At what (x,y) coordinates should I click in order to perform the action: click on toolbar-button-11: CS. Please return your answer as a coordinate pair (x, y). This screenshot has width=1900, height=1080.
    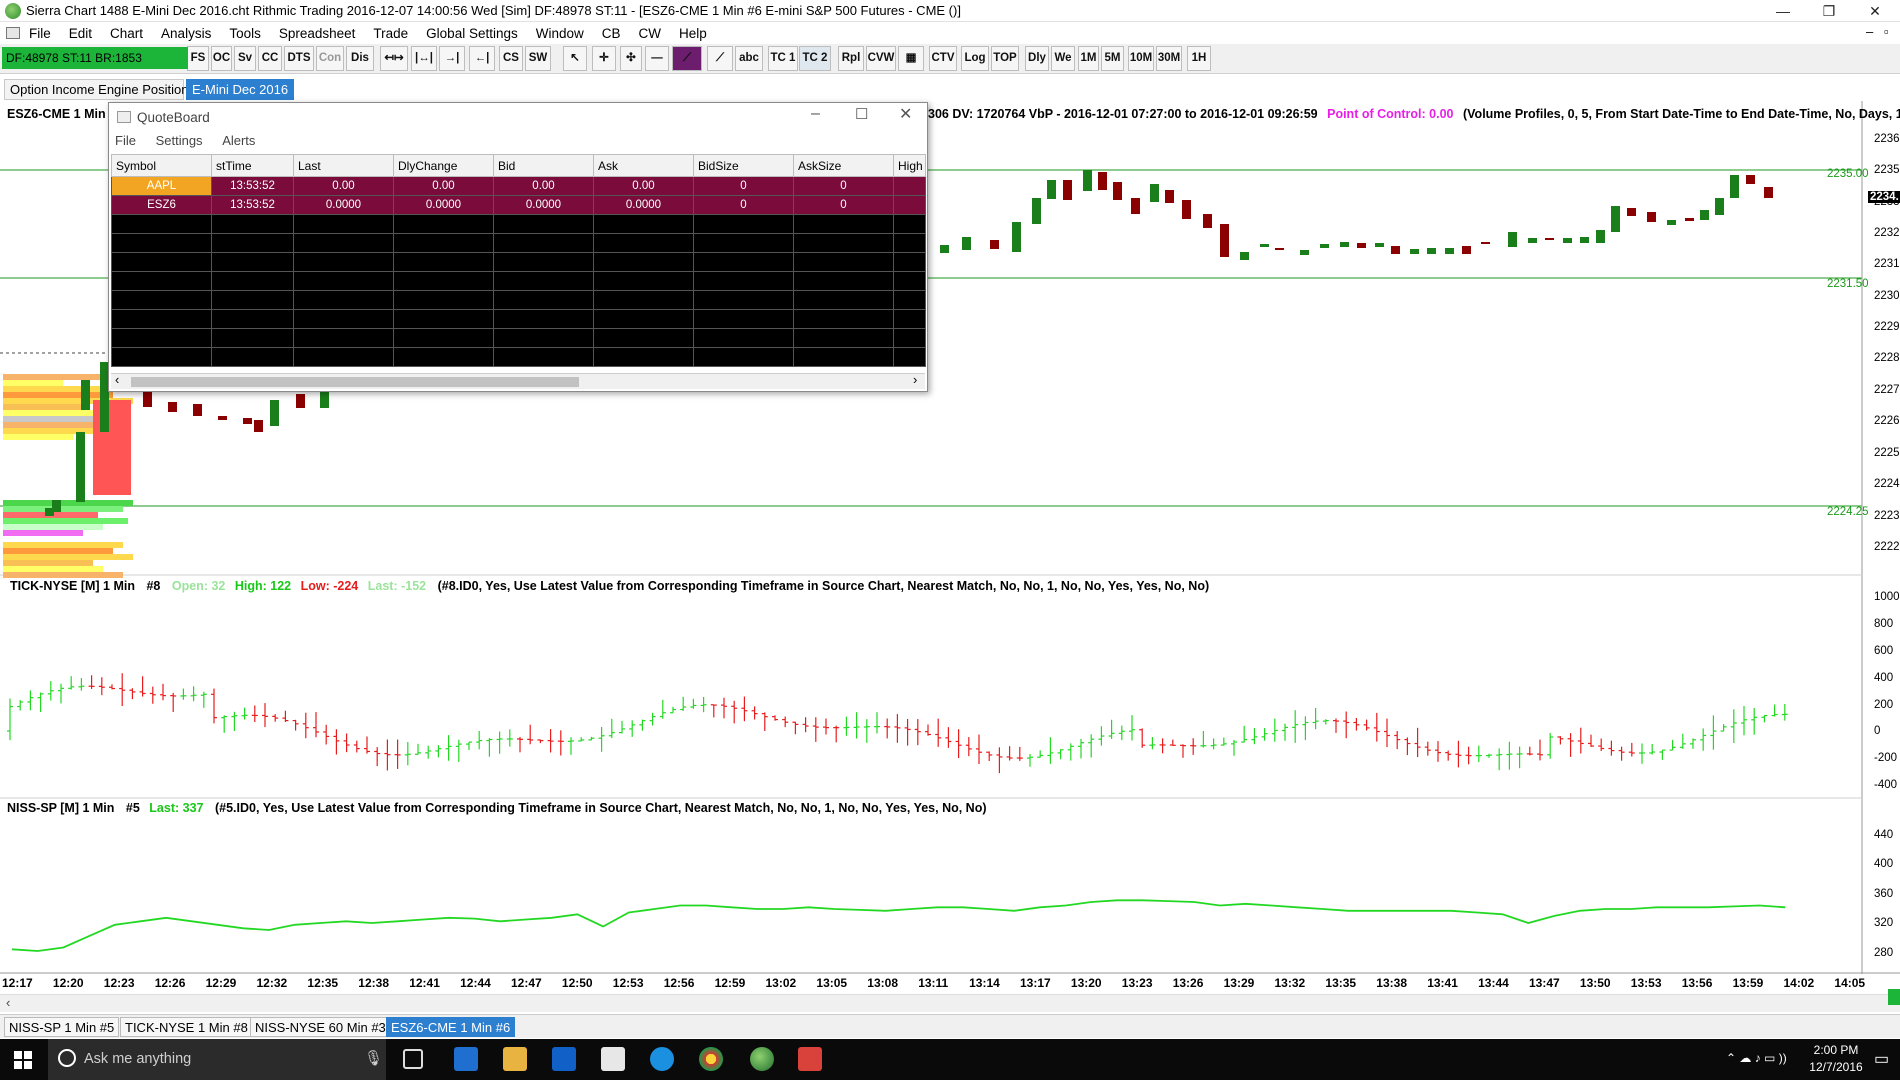
    Looking at the image, I should click on (511, 58).